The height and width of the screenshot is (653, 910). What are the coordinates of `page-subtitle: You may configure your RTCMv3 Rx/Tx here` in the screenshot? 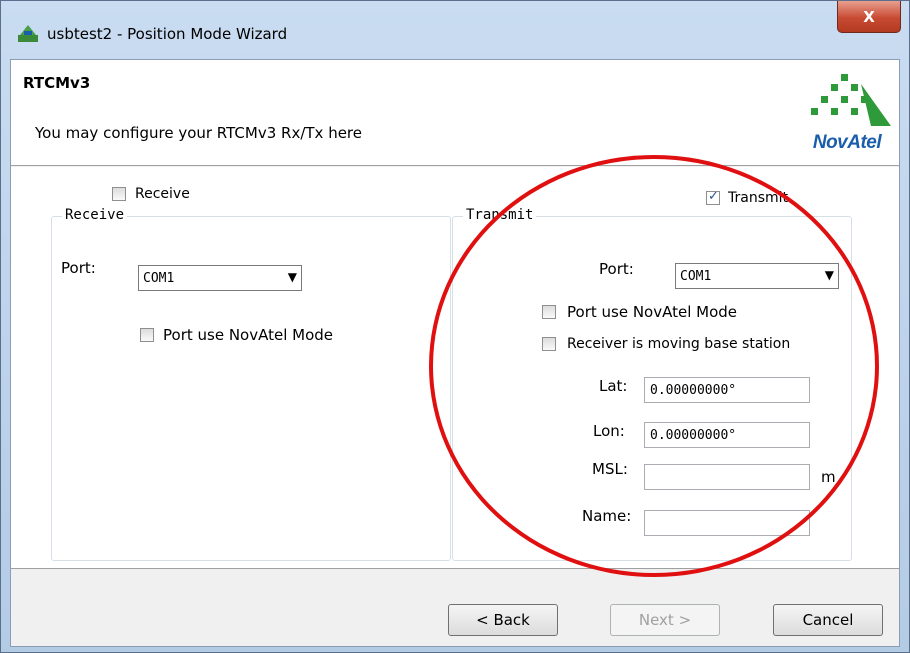 It's located at (198, 133).